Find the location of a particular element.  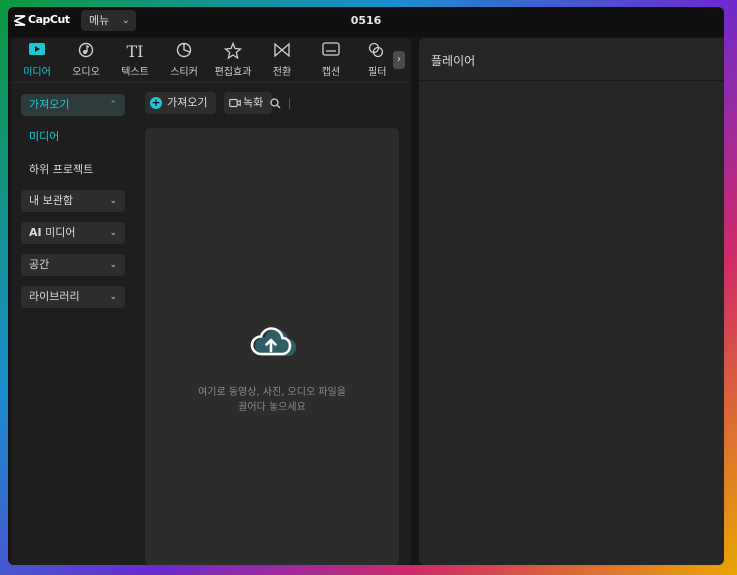

search-icon is located at coordinates (275, 103).